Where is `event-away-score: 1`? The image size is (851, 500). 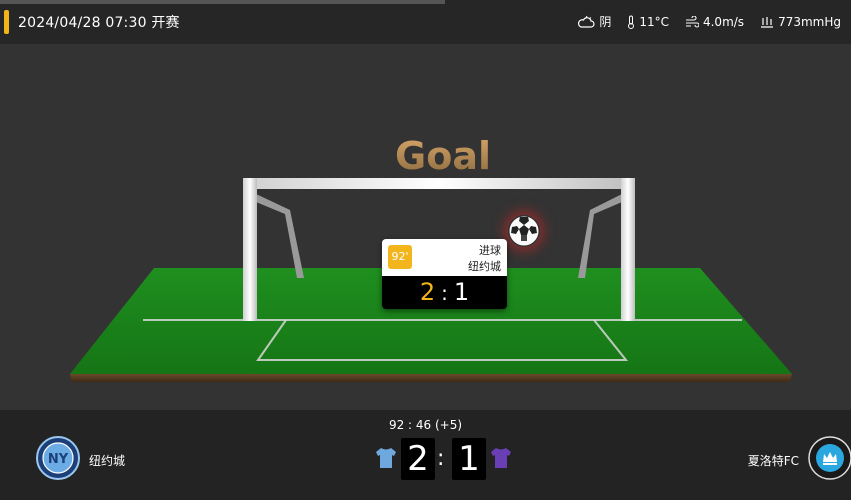 event-away-score: 1 is located at coordinates (461, 292).